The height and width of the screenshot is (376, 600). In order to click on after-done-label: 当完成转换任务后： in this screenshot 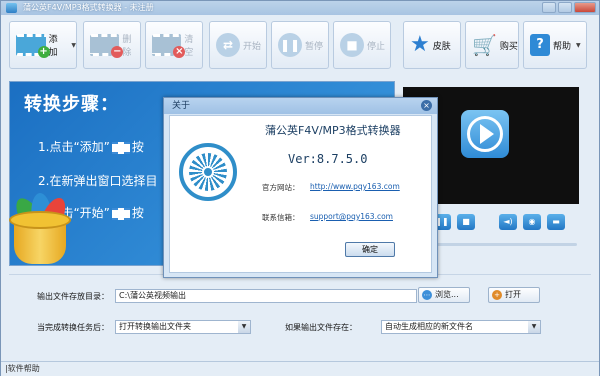, I will do `click(73, 327)`.